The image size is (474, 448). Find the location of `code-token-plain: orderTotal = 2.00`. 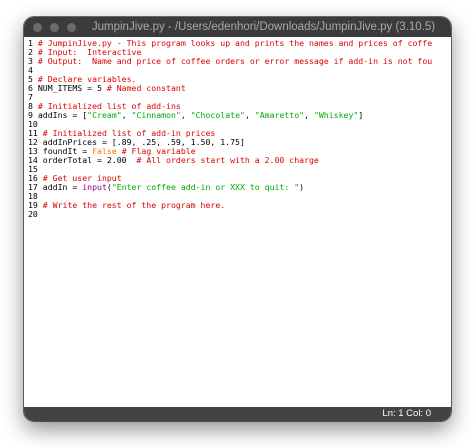

code-token-plain: orderTotal = 2.00 is located at coordinates (89, 160).